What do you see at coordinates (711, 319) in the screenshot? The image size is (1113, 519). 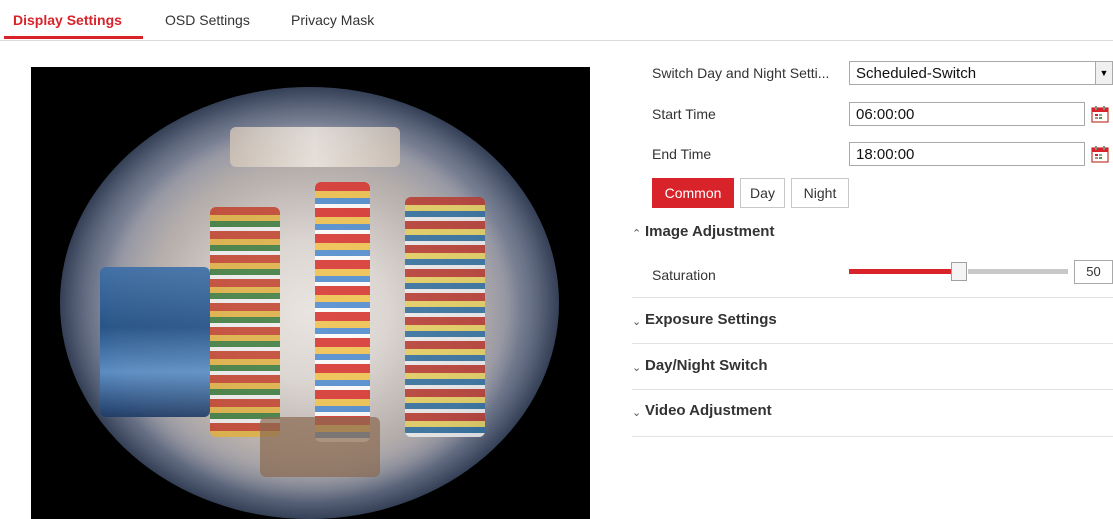 I see `exposure-settings-header: Exposure Settings` at bounding box center [711, 319].